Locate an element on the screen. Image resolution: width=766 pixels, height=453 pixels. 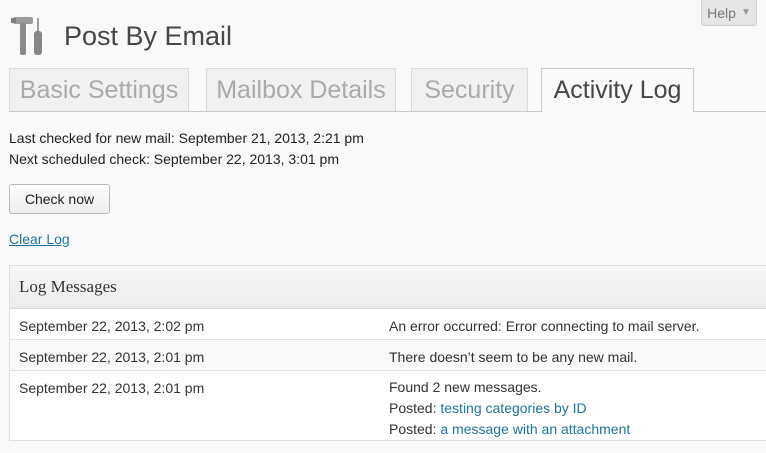
posted-link: testing categories by ID is located at coordinates (513, 408).